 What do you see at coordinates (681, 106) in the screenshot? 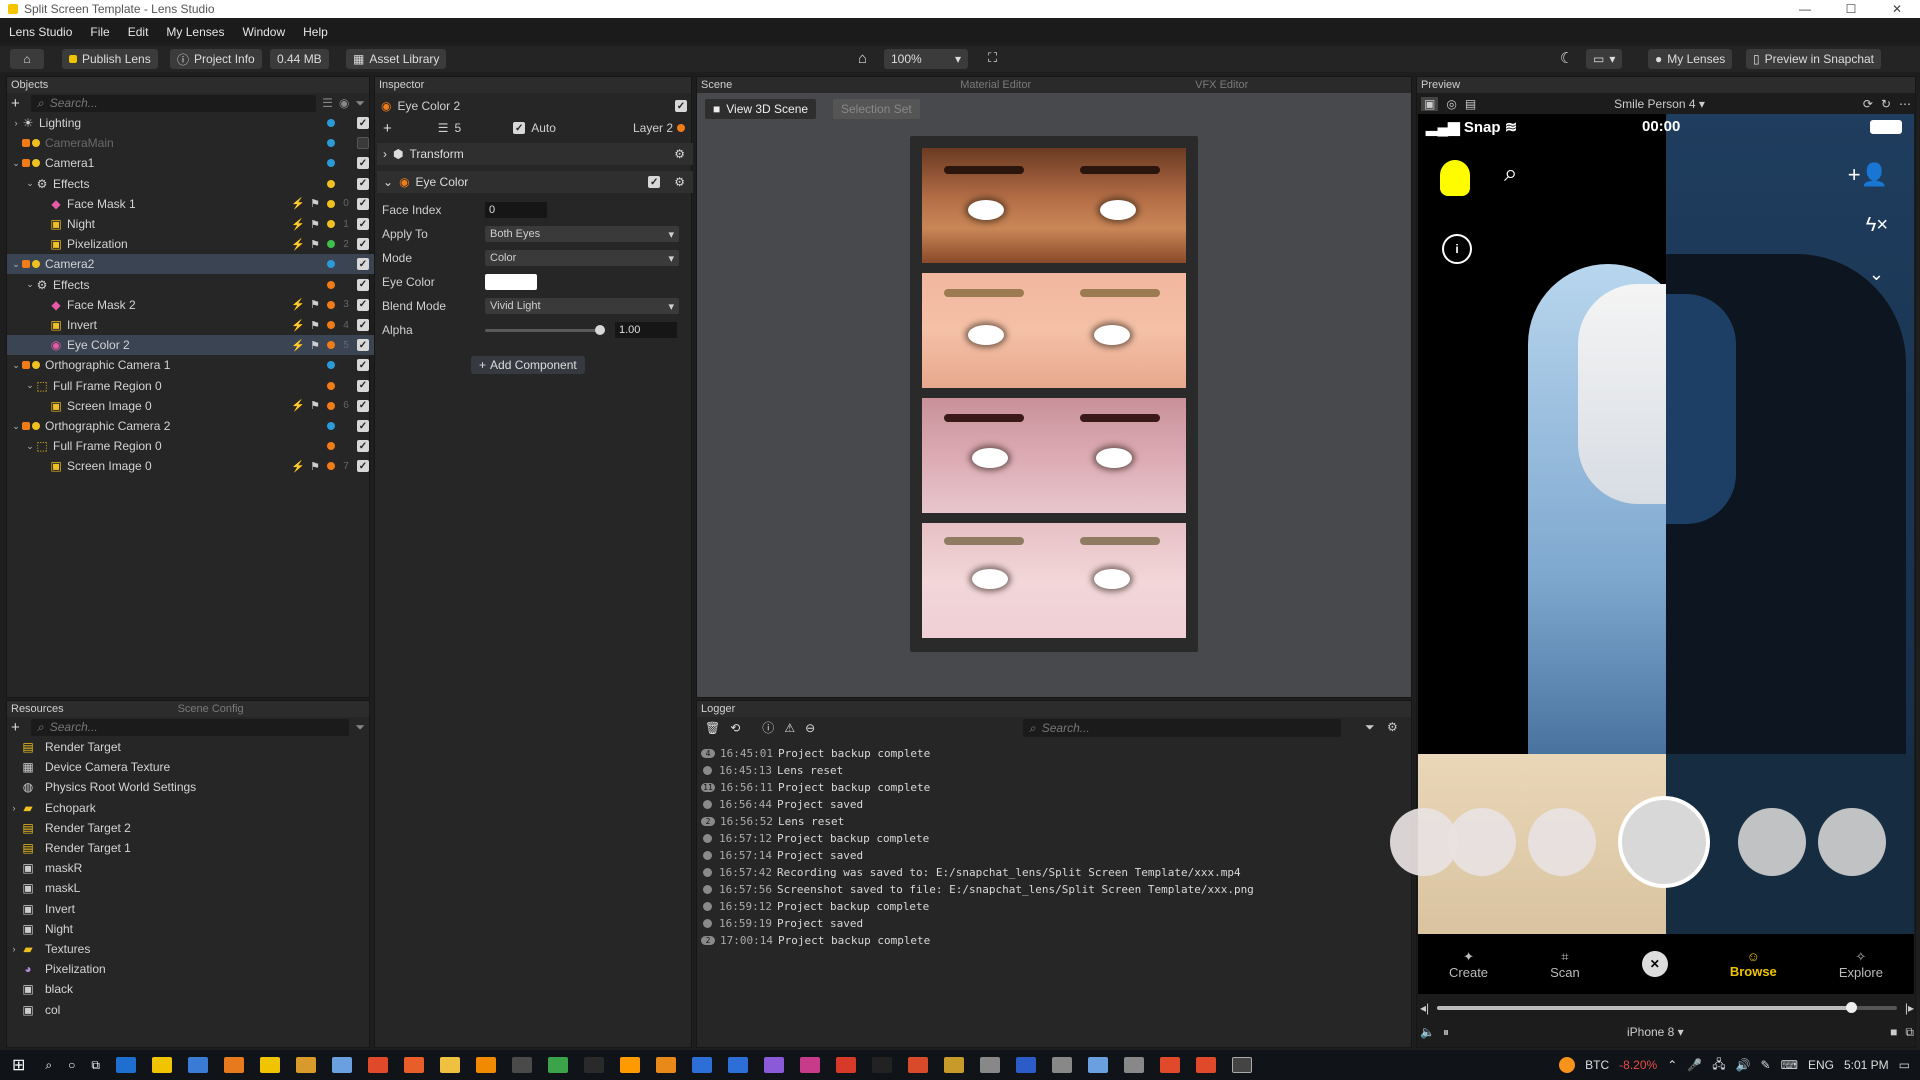
I see `object-enabled-checkbox: ✓` at bounding box center [681, 106].